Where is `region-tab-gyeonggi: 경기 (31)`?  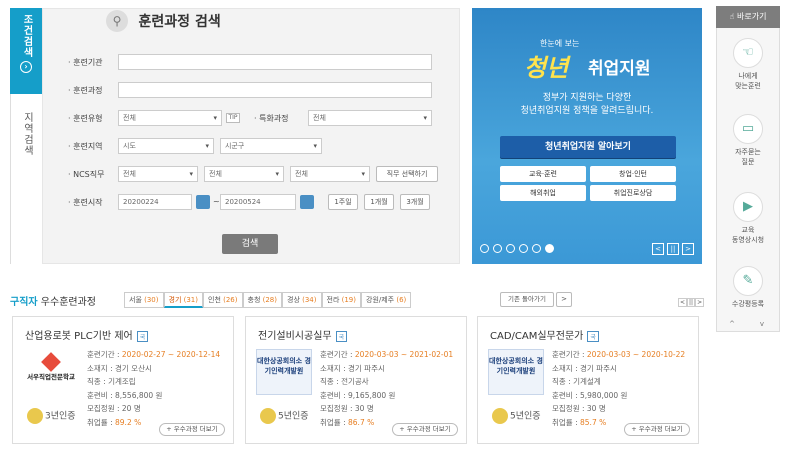 region-tab-gyeonggi: 경기 (31) is located at coordinates (183, 300).